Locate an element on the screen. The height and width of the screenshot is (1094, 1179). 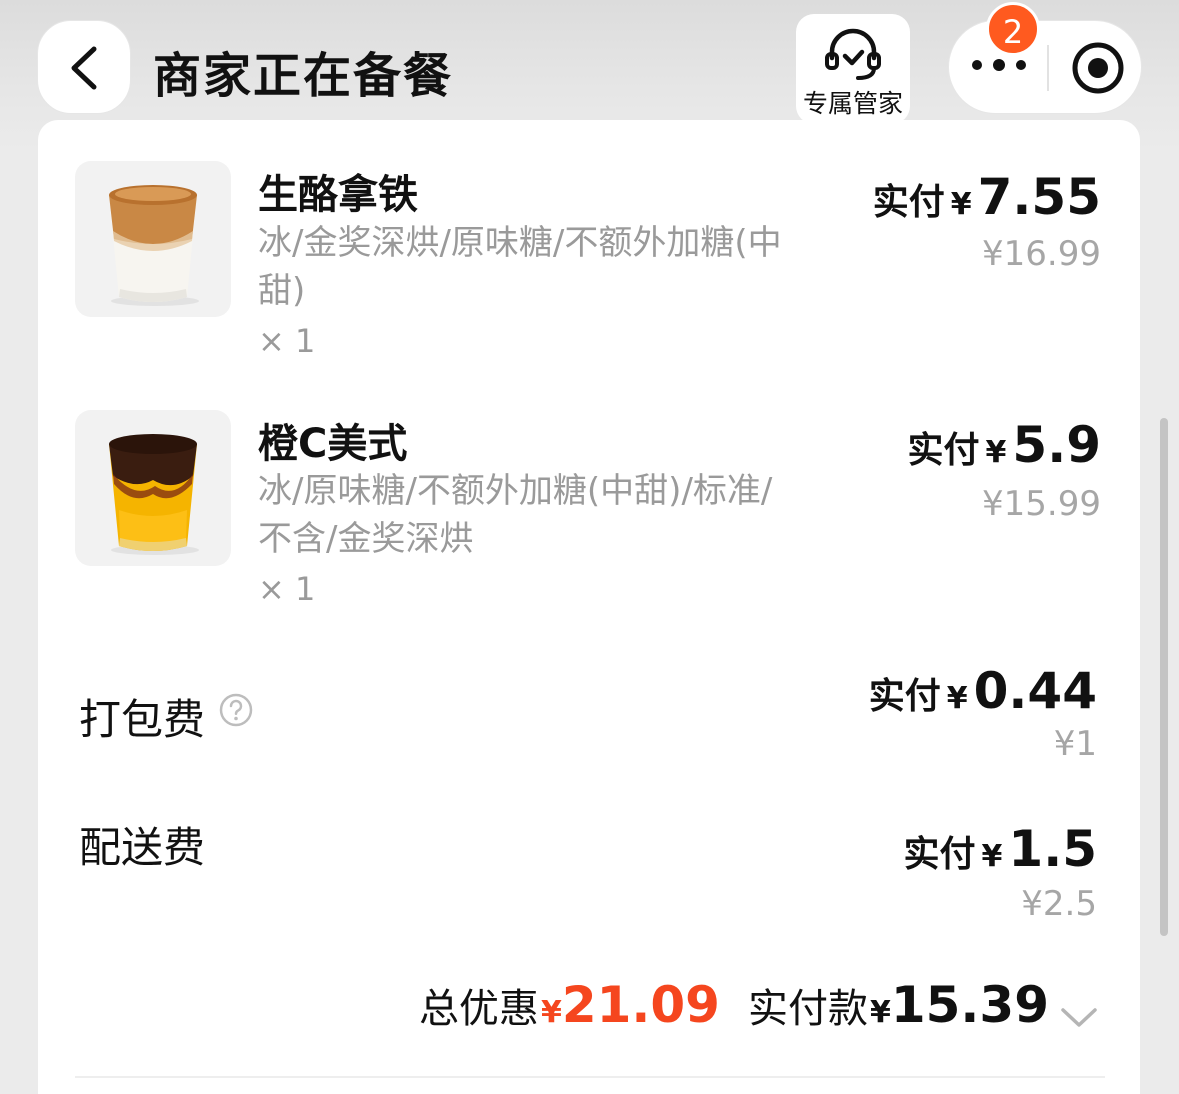
personal-butler-button: 专属管家 is located at coordinates (853, 69).